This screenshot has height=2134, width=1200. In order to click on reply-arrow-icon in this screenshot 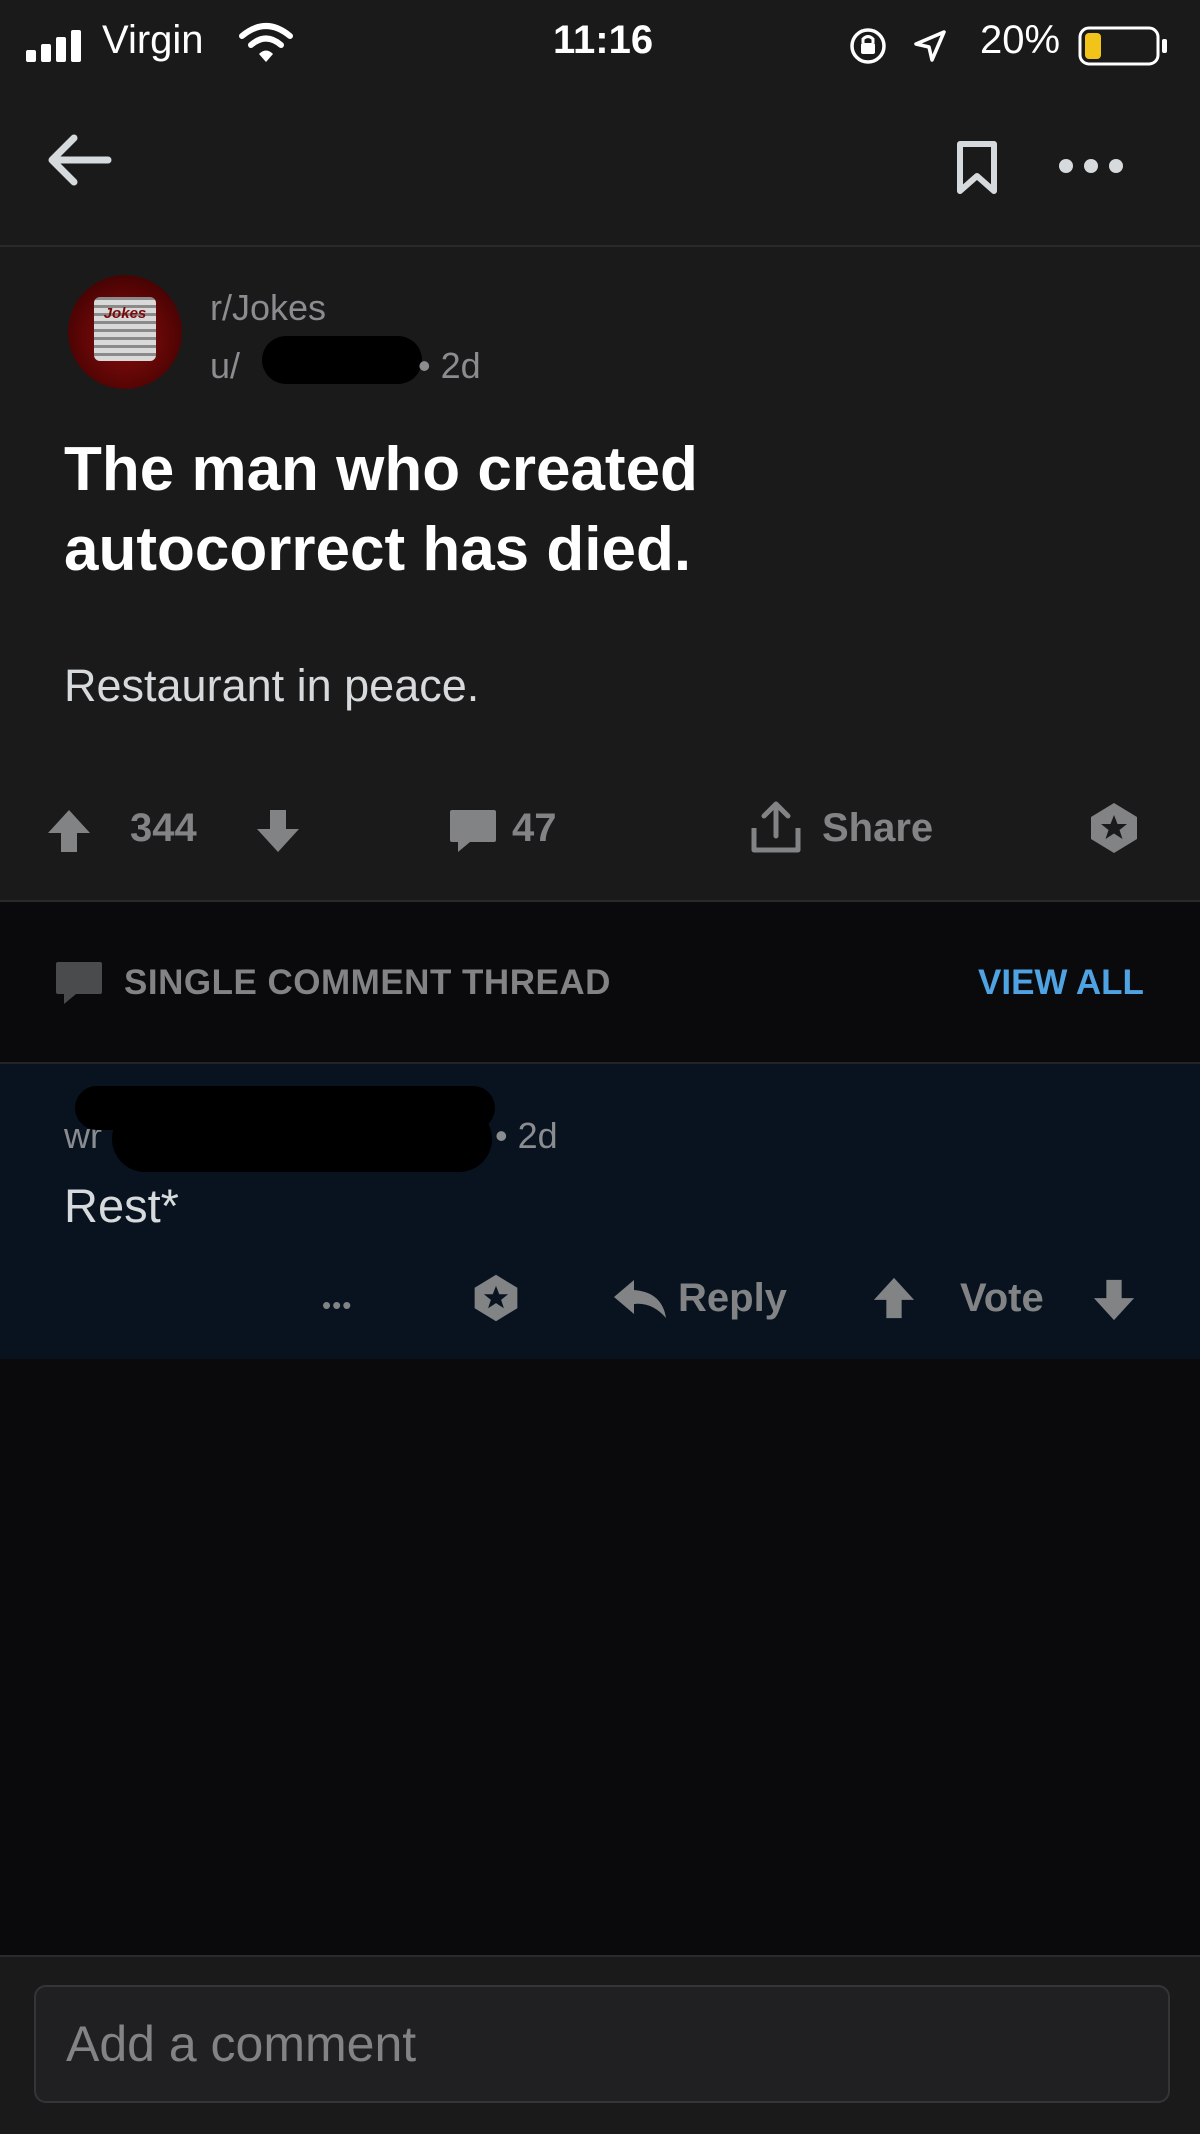, I will do `click(640, 1299)`.